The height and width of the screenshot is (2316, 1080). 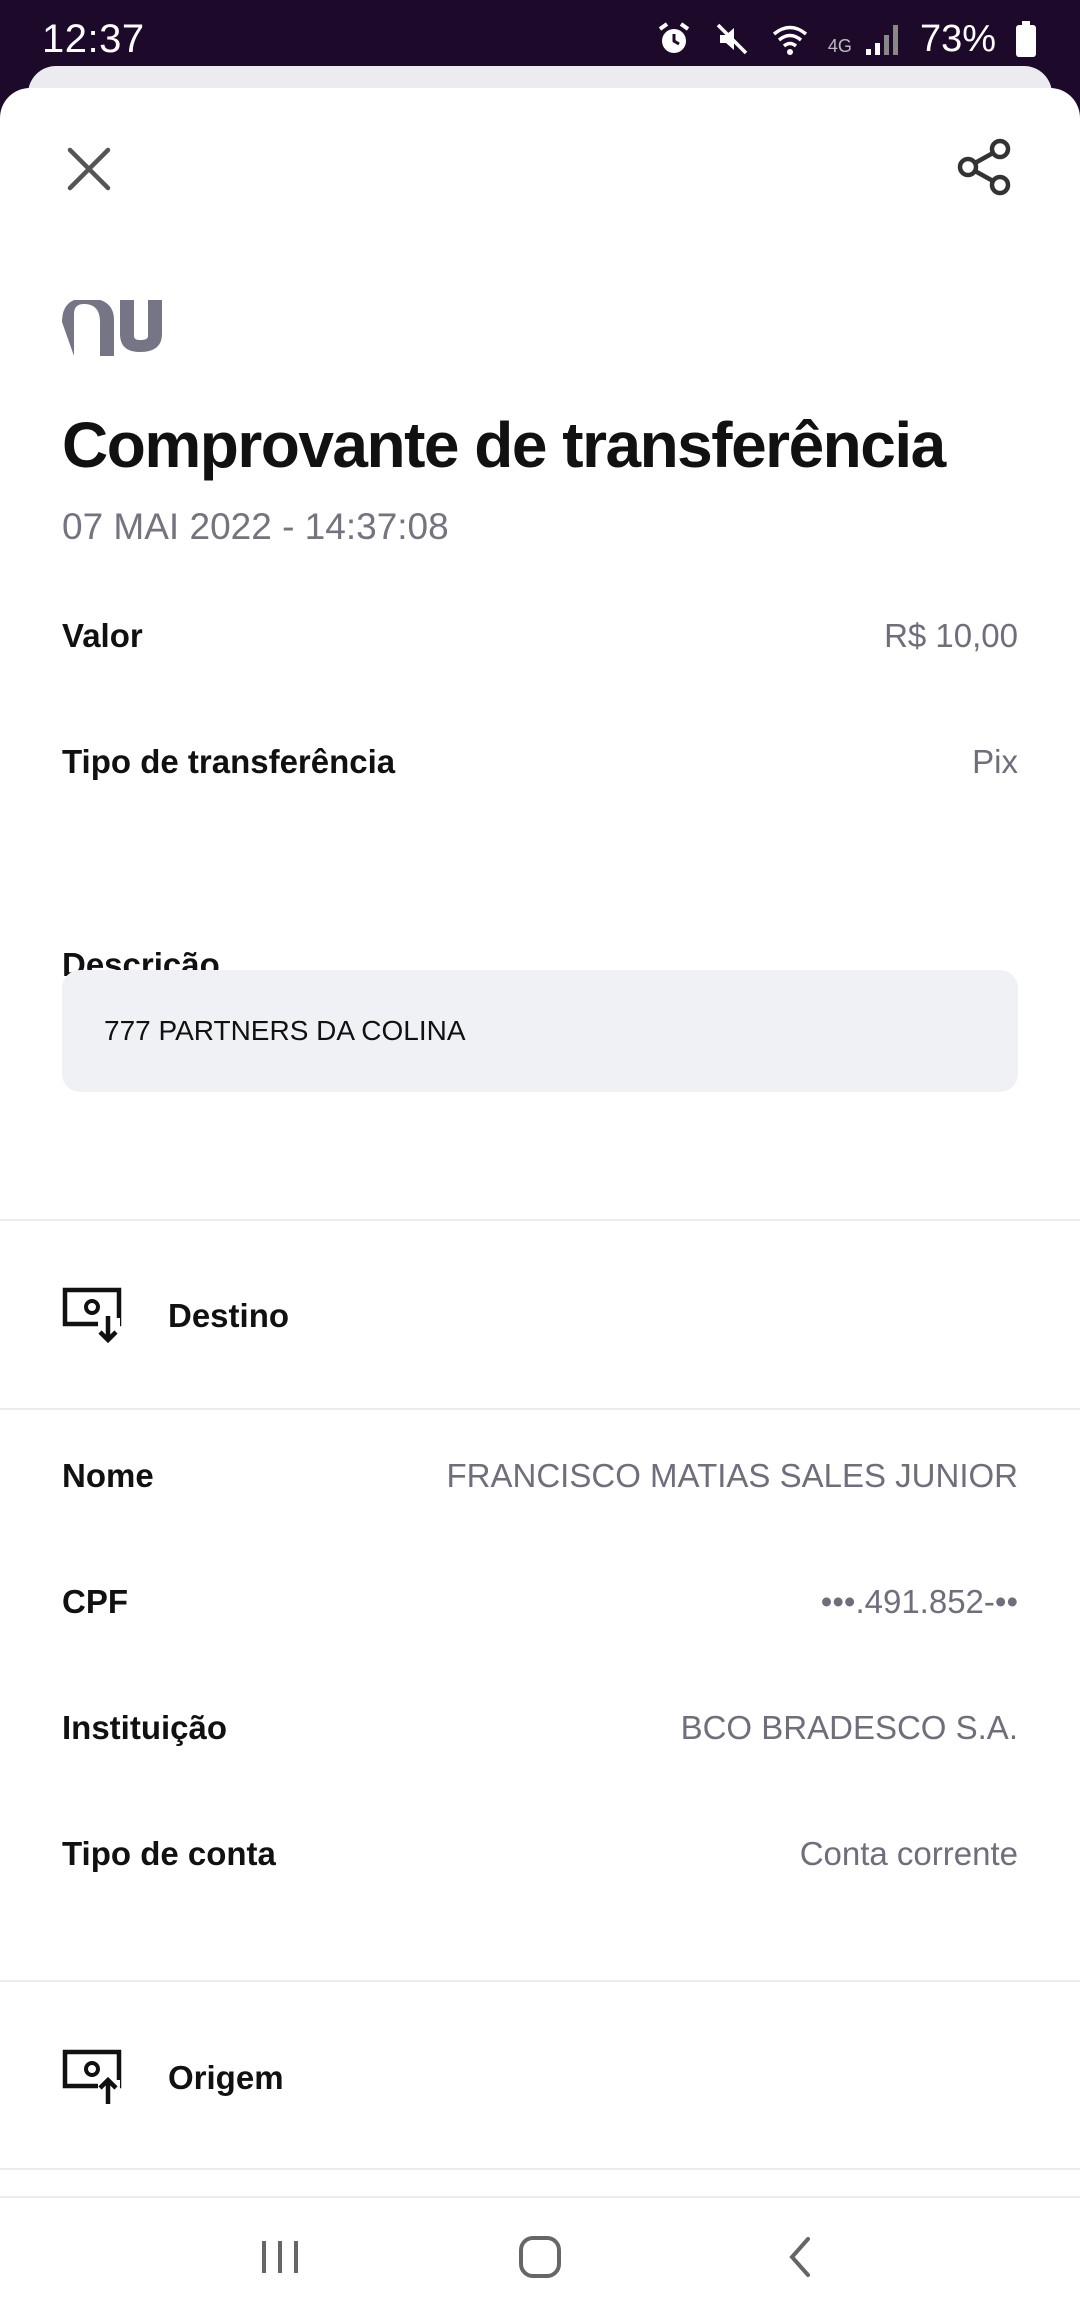 I want to click on recent-apps-button, so click(x=280, y=2257).